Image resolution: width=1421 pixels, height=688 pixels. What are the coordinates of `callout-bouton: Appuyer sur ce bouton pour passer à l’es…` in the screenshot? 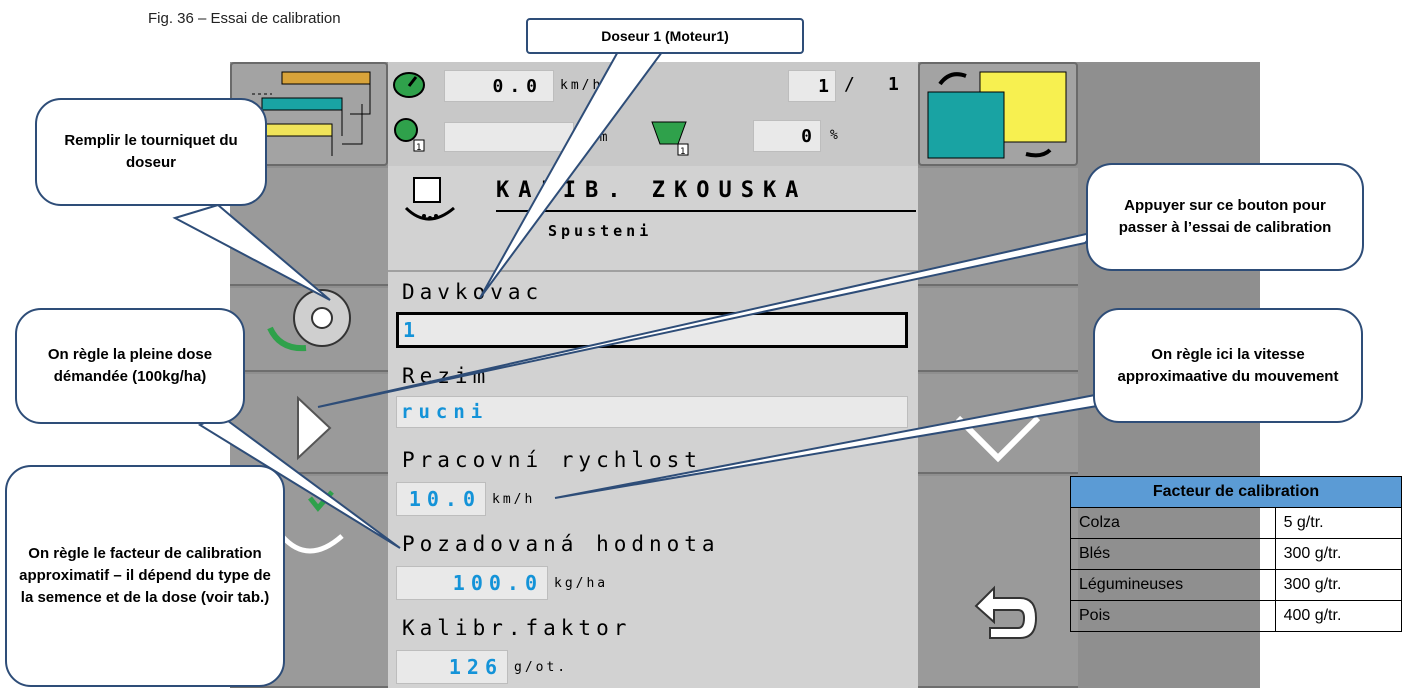 It's located at (1225, 217).